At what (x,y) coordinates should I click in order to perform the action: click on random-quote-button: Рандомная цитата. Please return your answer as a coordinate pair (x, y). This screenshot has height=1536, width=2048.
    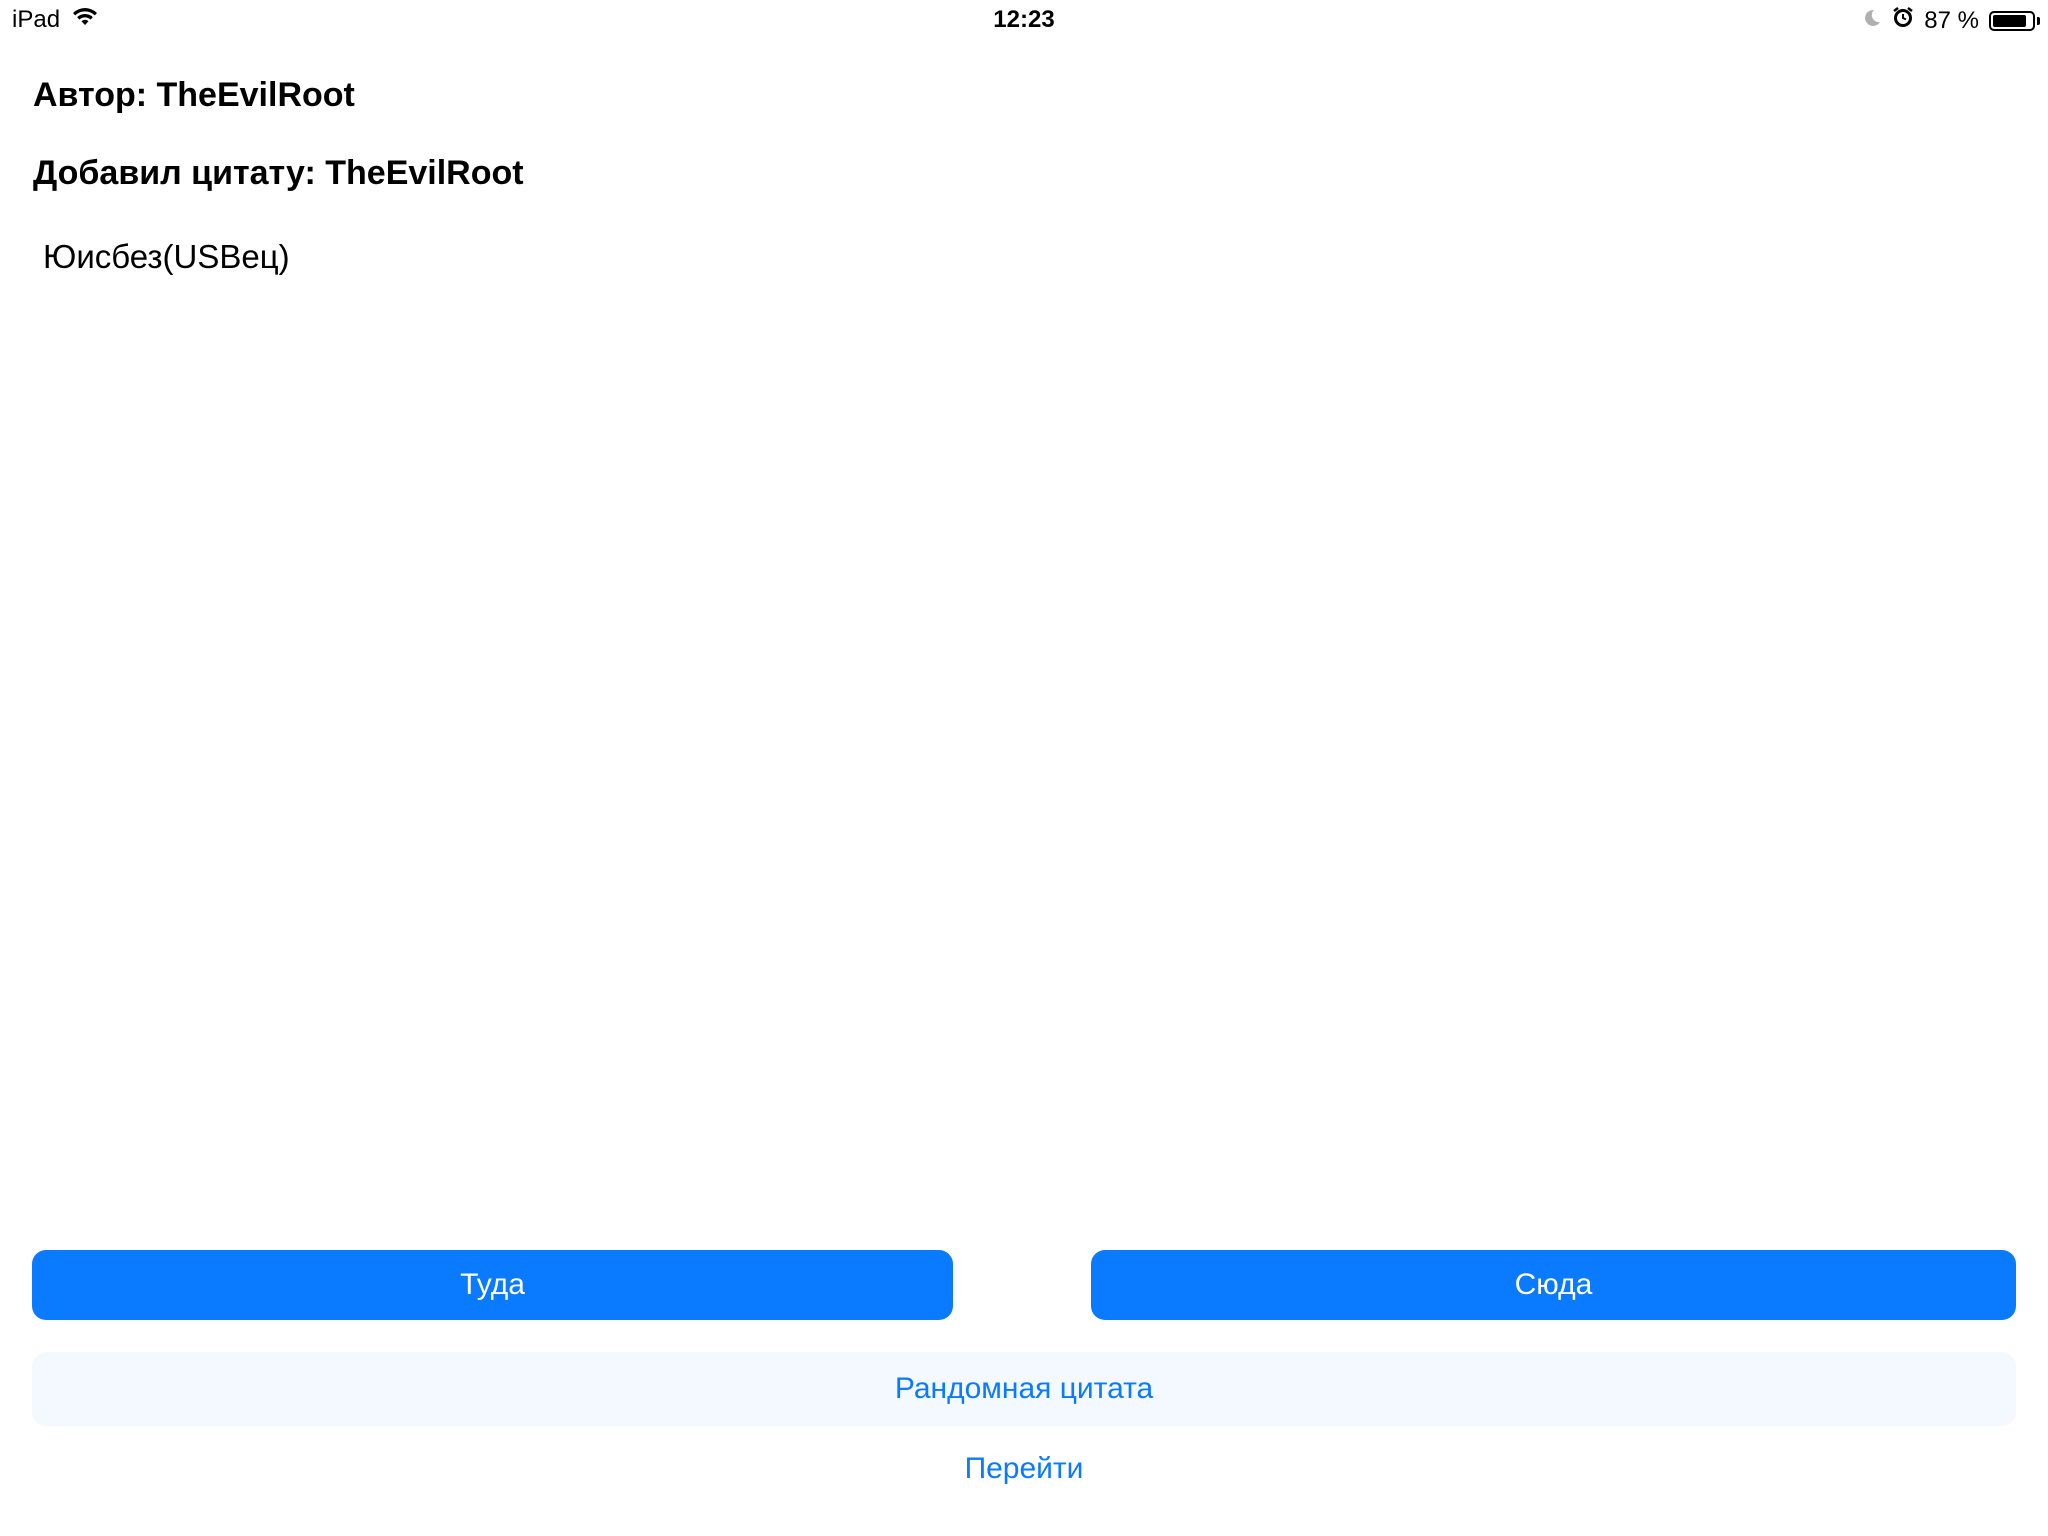
    Looking at the image, I should click on (1024, 1389).